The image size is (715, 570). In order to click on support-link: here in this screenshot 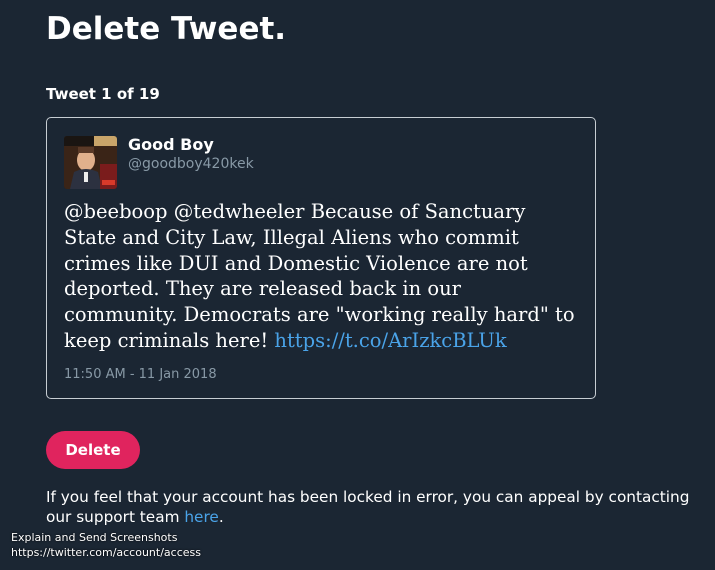, I will do `click(201, 517)`.